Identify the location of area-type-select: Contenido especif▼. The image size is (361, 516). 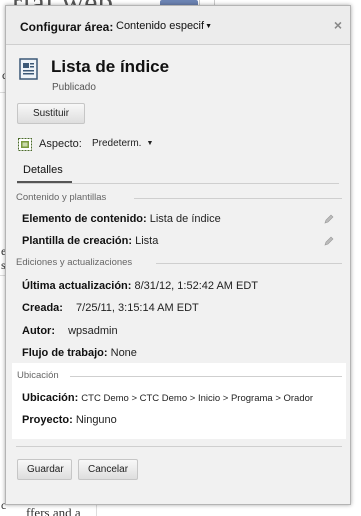
(164, 26).